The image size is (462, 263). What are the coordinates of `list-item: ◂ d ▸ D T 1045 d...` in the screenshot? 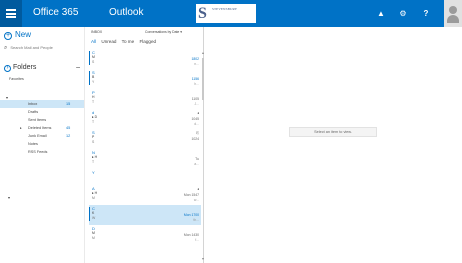 It's located at (145, 119).